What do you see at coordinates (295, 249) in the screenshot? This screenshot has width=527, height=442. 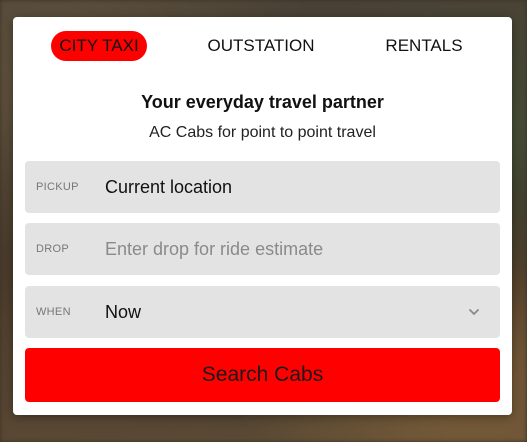 I see `drop-input` at bounding box center [295, 249].